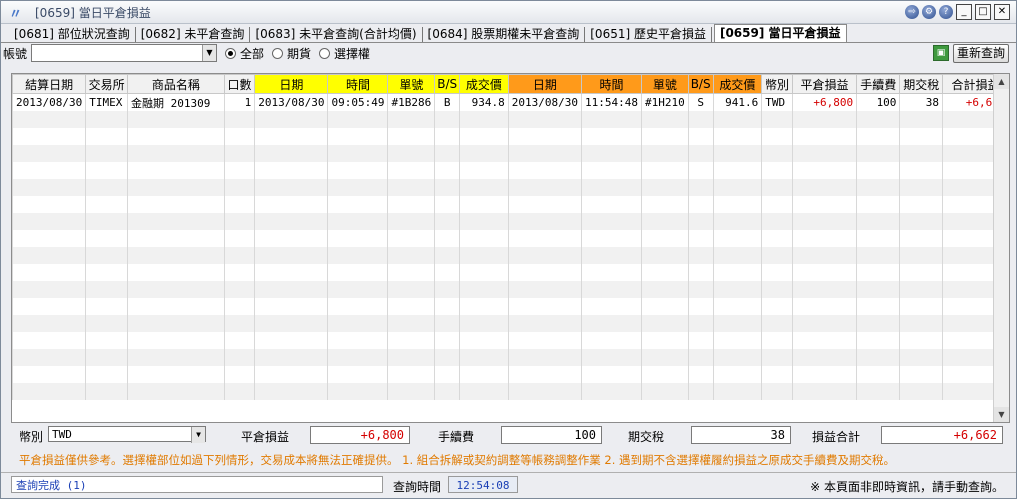 The height and width of the screenshot is (499, 1017). I want to click on maximize-button: □, so click(983, 12).